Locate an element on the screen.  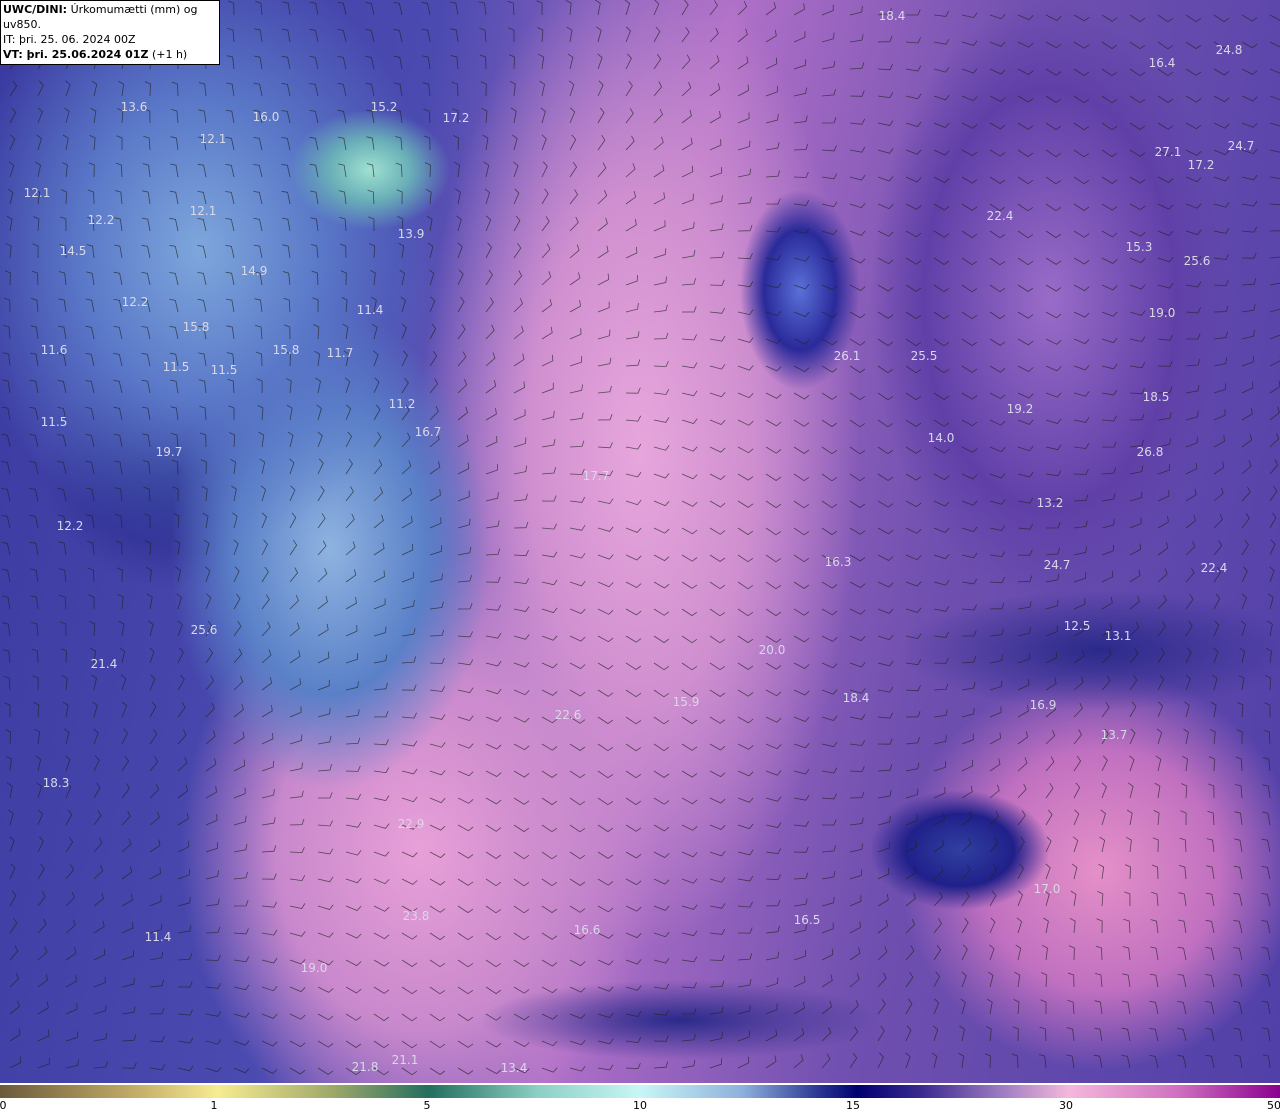
map-value-label: 26.8 is located at coordinates (1150, 452).